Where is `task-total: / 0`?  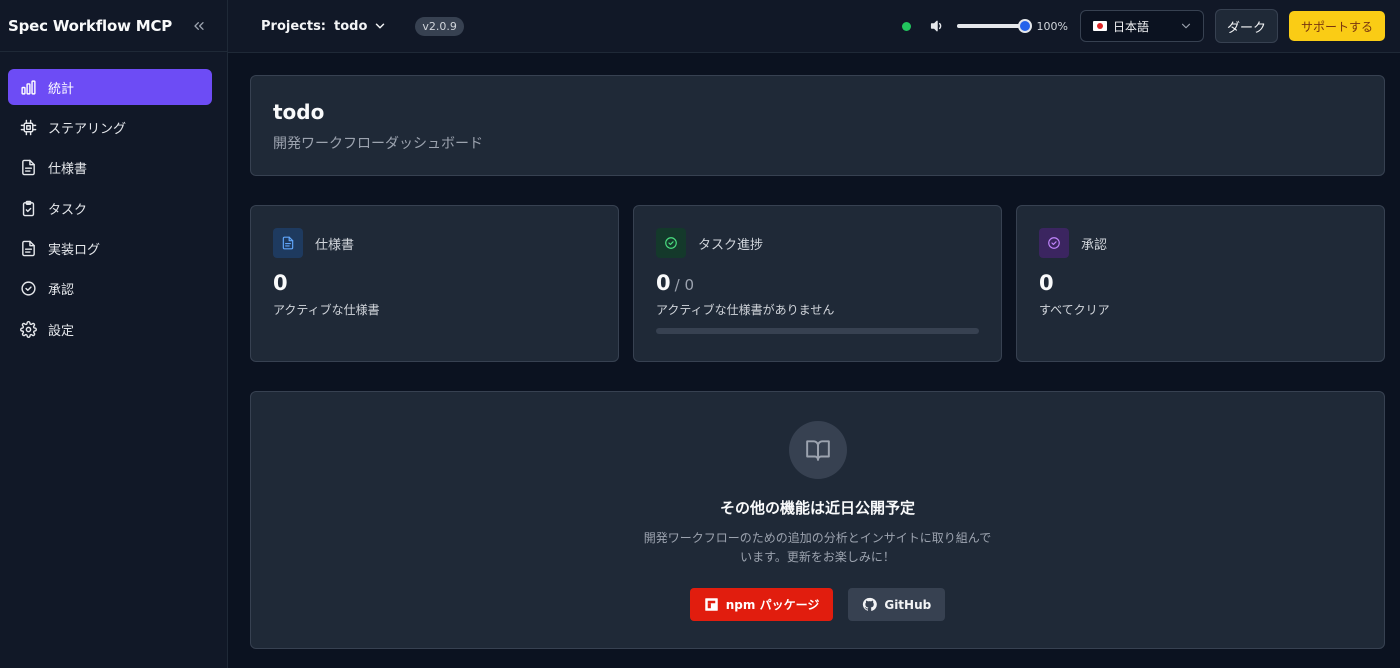
task-total: / 0 is located at coordinates (684, 285).